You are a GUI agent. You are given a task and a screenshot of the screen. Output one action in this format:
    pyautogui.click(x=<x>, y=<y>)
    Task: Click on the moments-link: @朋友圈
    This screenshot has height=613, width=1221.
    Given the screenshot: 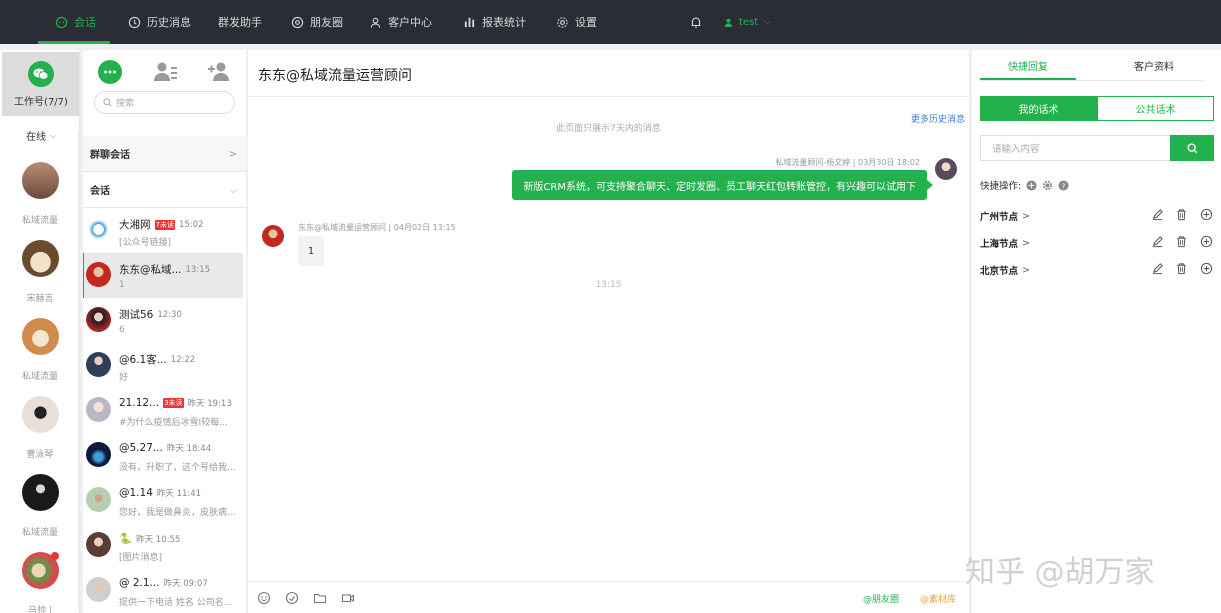 What is the action you would take?
    pyautogui.click(x=881, y=598)
    